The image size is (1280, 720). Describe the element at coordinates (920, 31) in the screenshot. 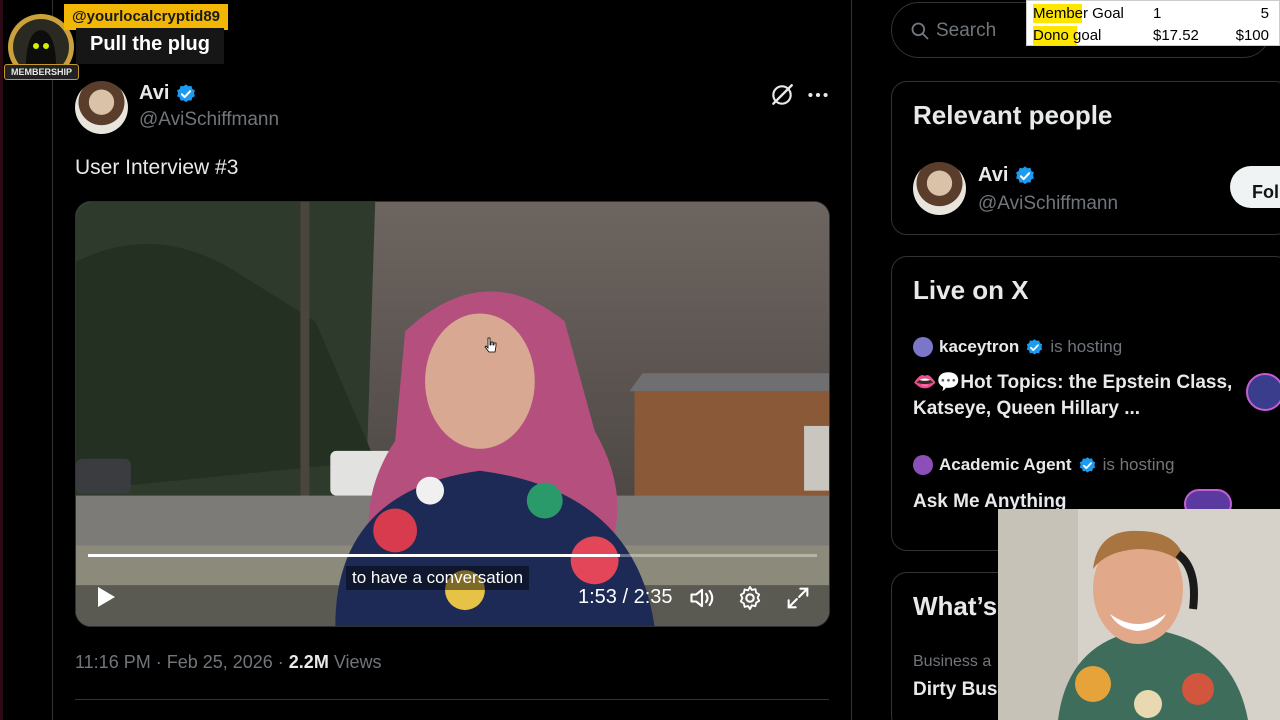

I see `search-icon` at that location.